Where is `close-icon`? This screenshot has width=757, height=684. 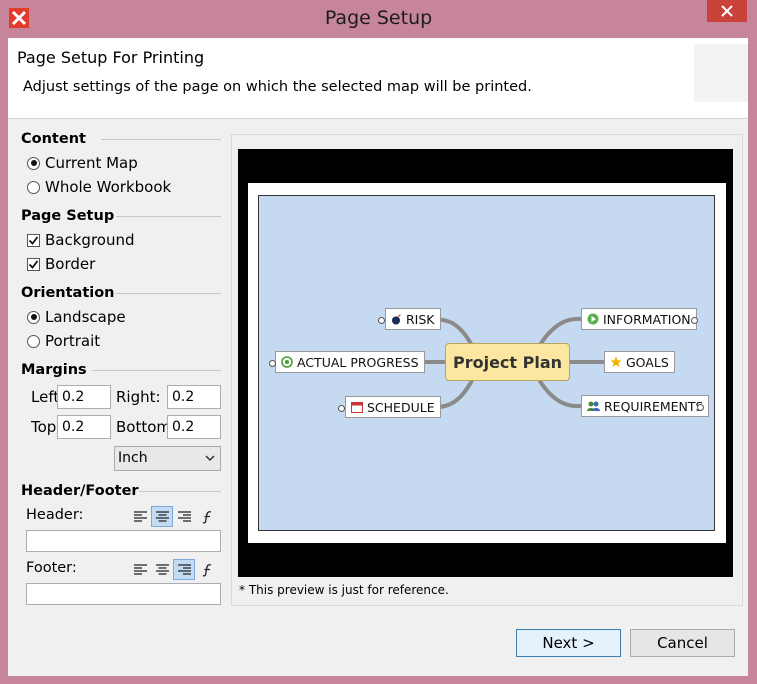
close-icon is located at coordinates (727, 11).